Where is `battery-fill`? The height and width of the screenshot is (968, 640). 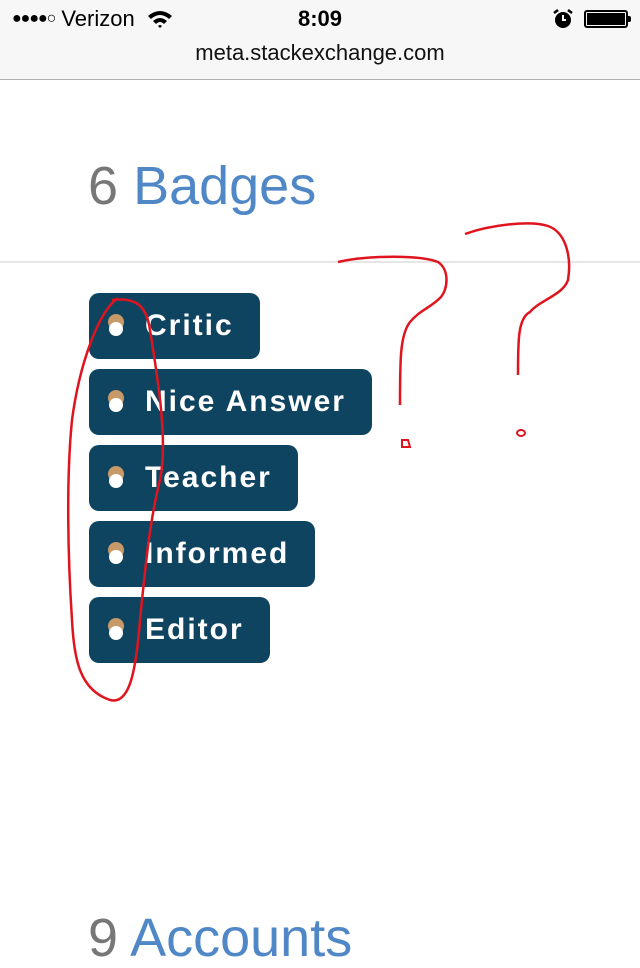
battery-fill is located at coordinates (606, 19).